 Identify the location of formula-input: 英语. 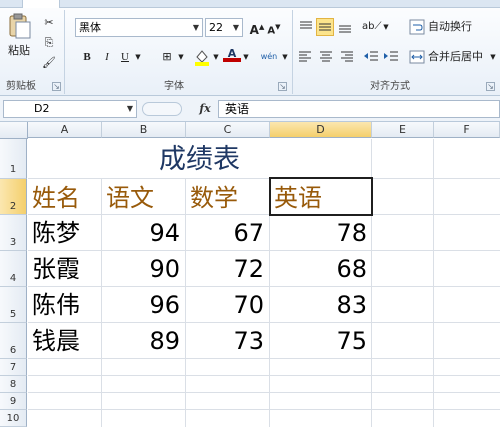
(359, 109).